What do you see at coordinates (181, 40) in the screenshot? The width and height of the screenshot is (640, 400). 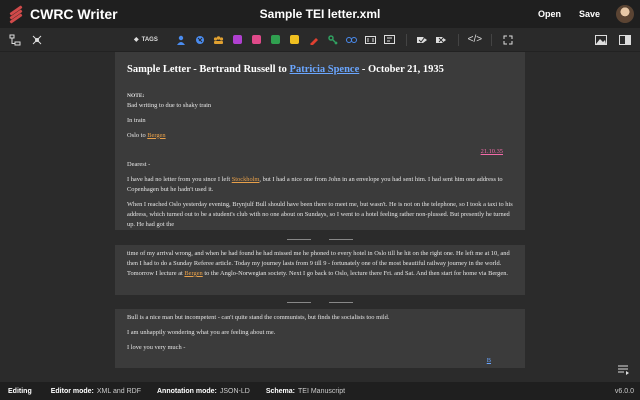 I see `person-icon` at bounding box center [181, 40].